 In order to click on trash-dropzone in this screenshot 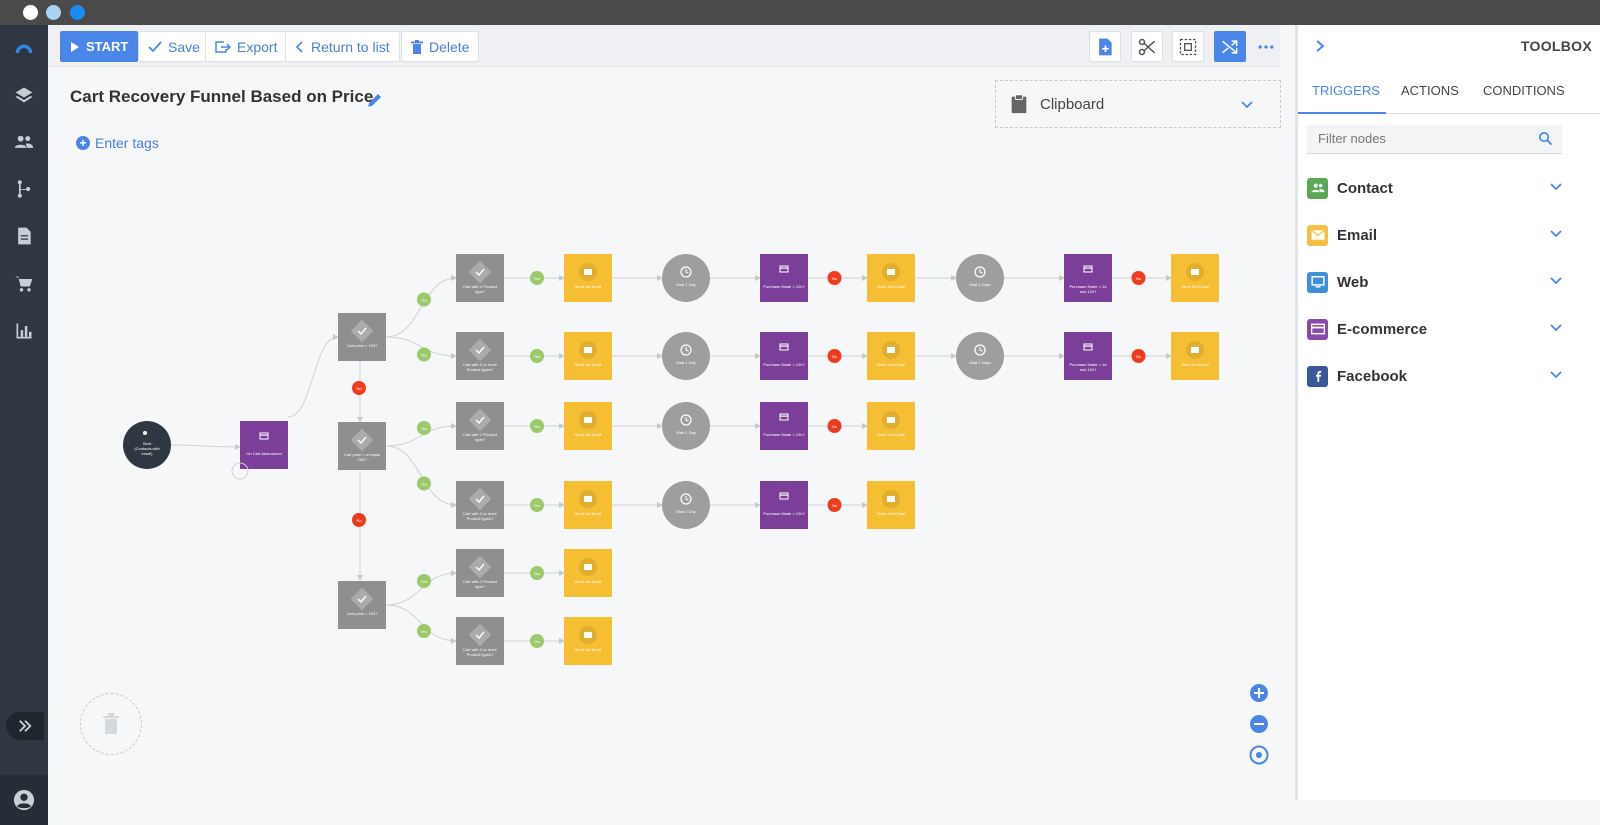, I will do `click(111, 724)`.